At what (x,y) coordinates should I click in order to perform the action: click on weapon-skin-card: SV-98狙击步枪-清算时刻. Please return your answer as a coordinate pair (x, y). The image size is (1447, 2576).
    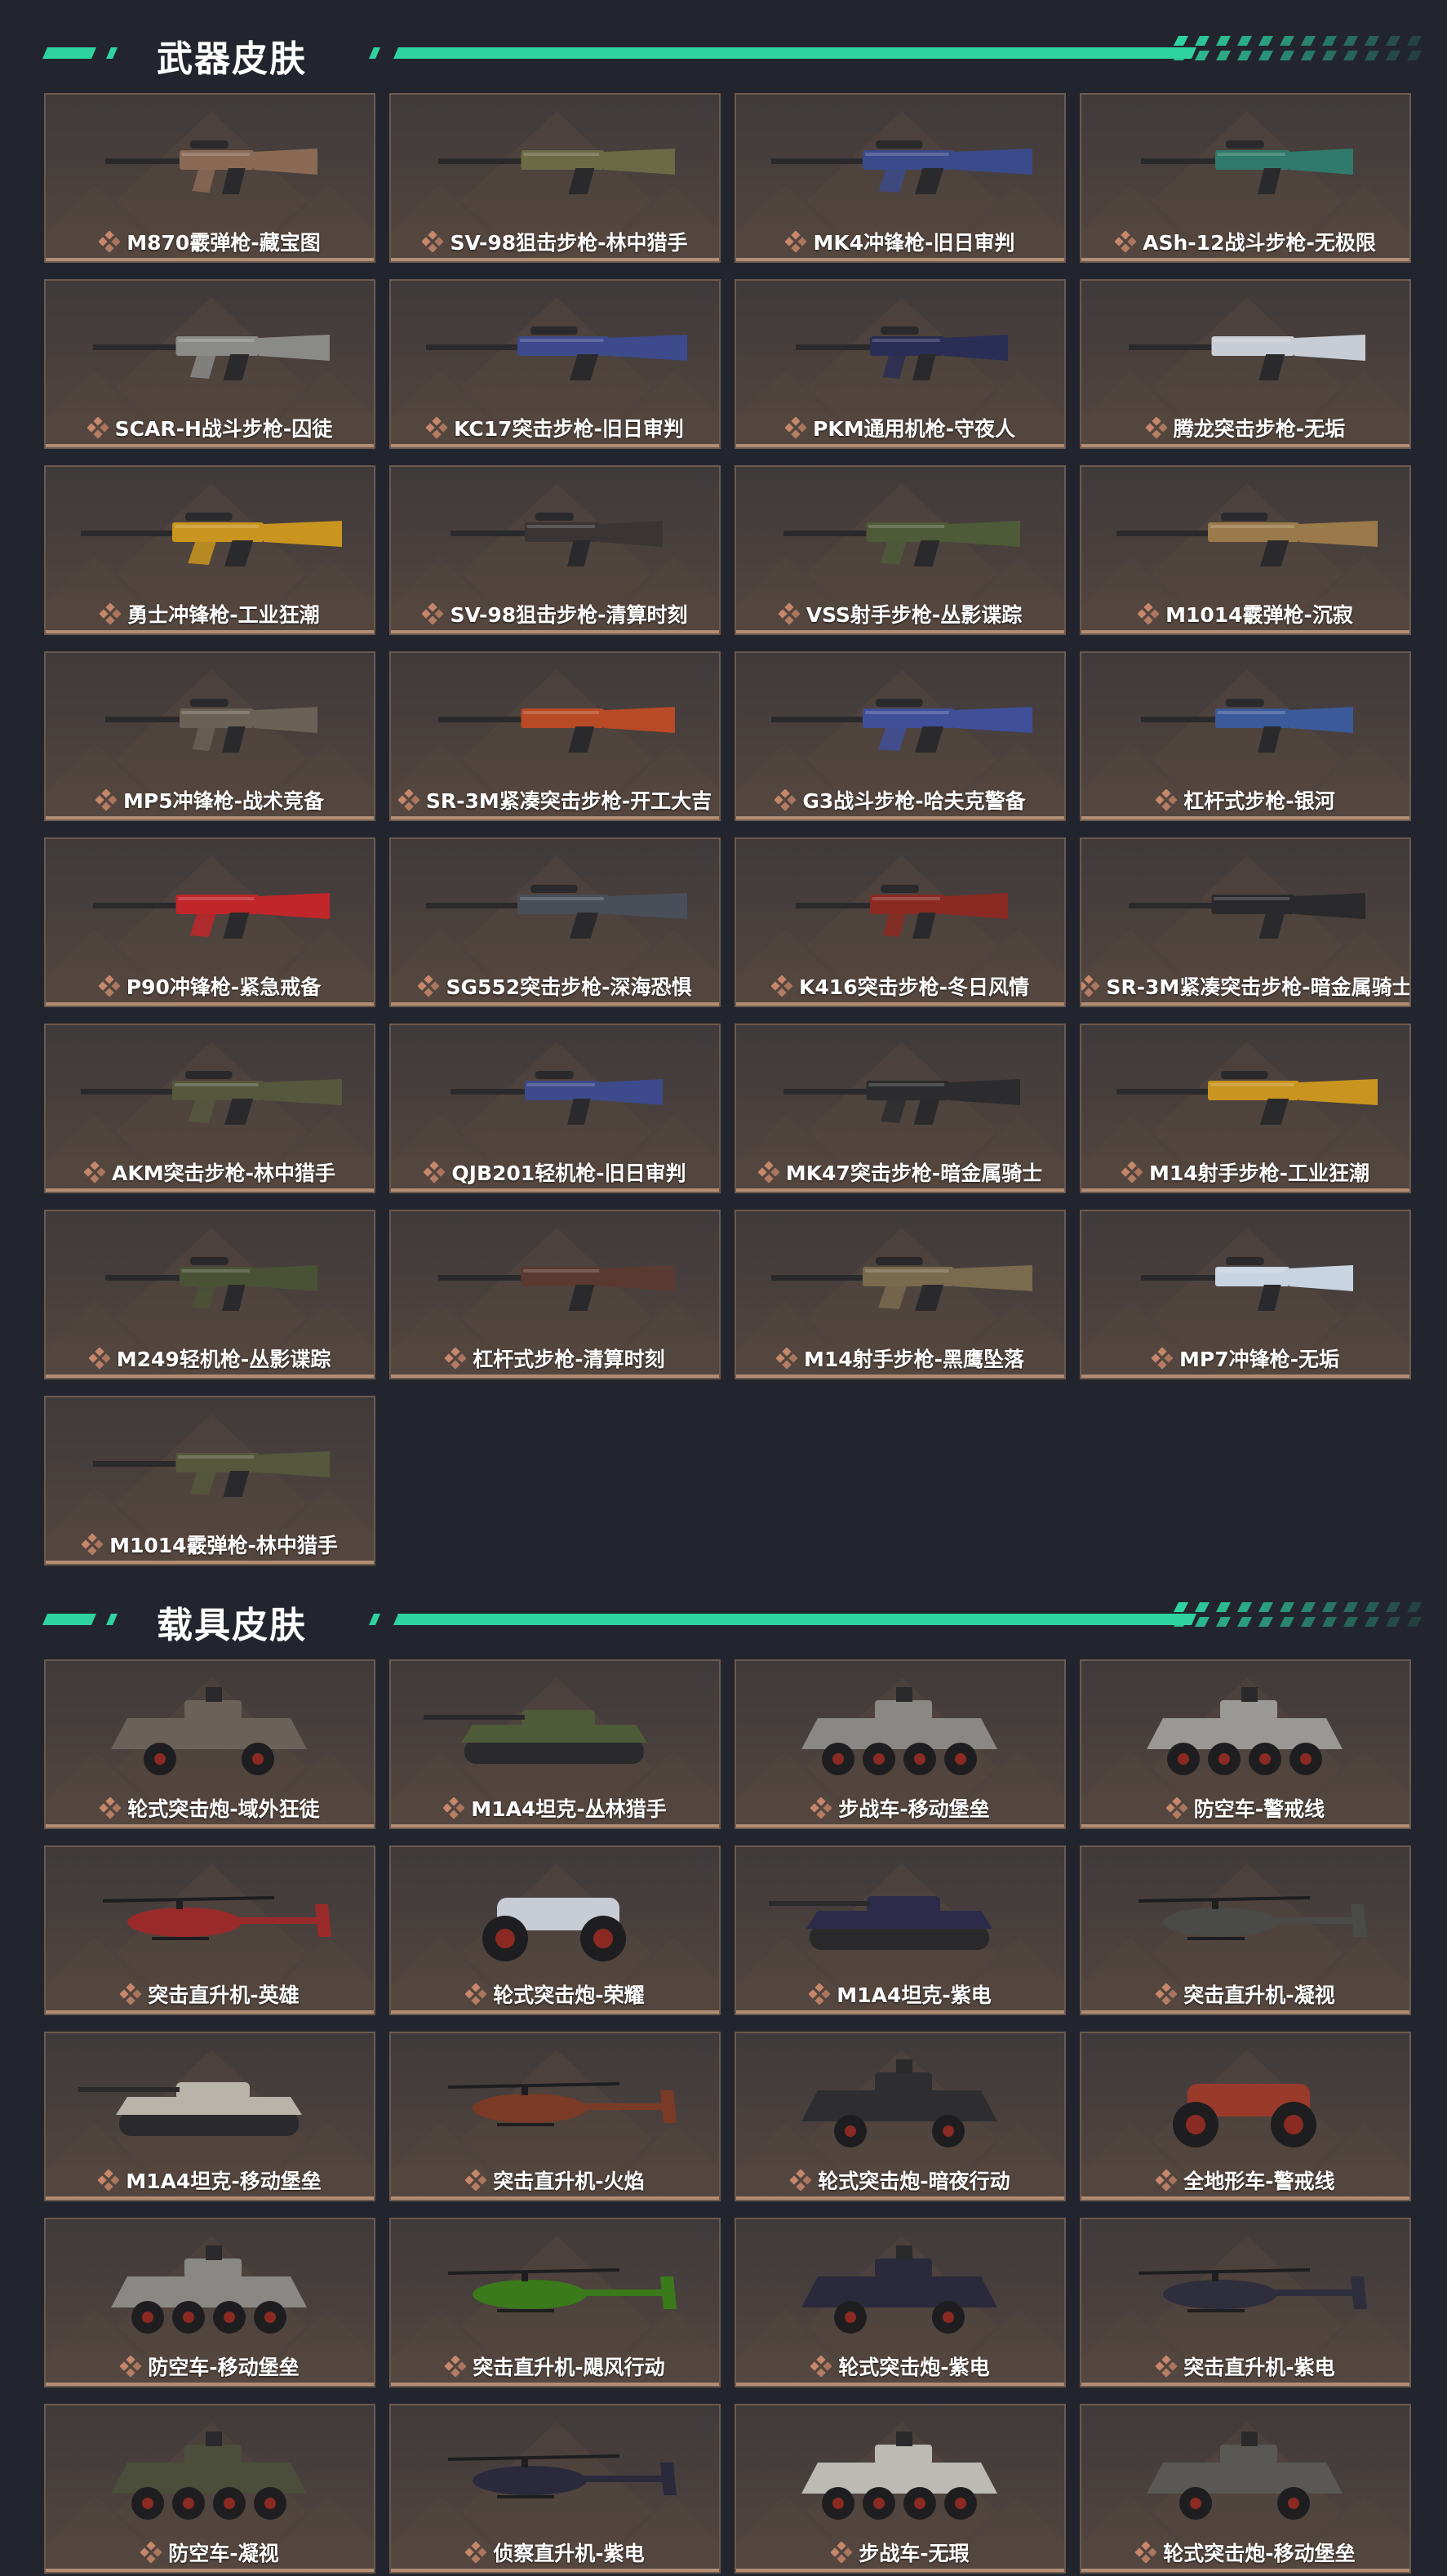
    Looking at the image, I should click on (555, 550).